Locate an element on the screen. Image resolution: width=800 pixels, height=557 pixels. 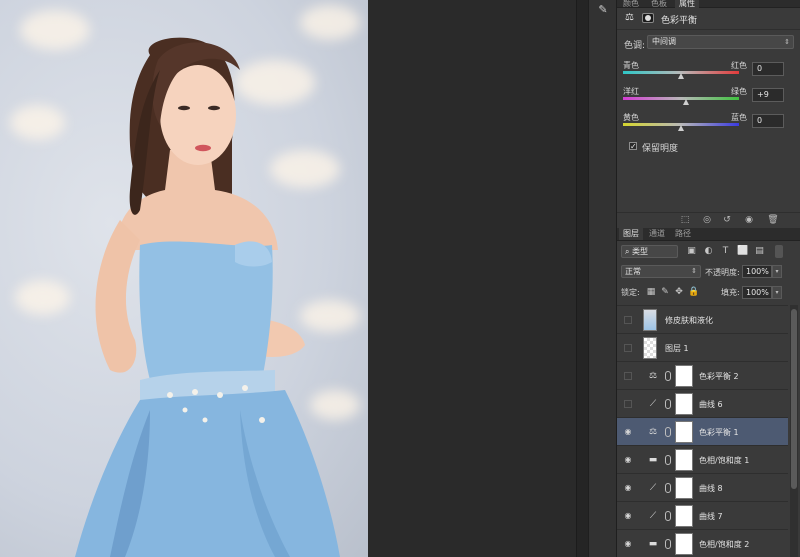
photo-thumbnail is located at coordinates (650, 320).